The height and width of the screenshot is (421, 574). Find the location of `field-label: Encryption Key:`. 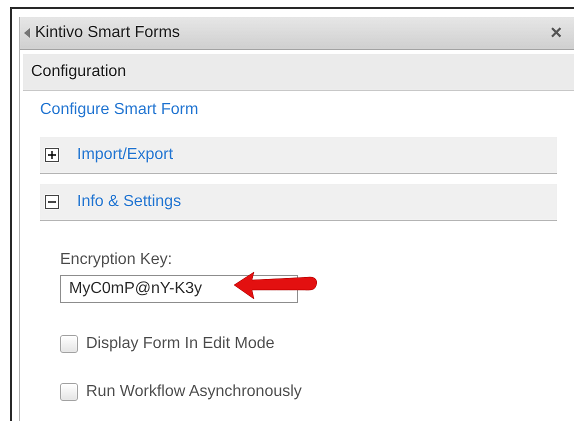

field-label: Encryption Key: is located at coordinates (117, 260).